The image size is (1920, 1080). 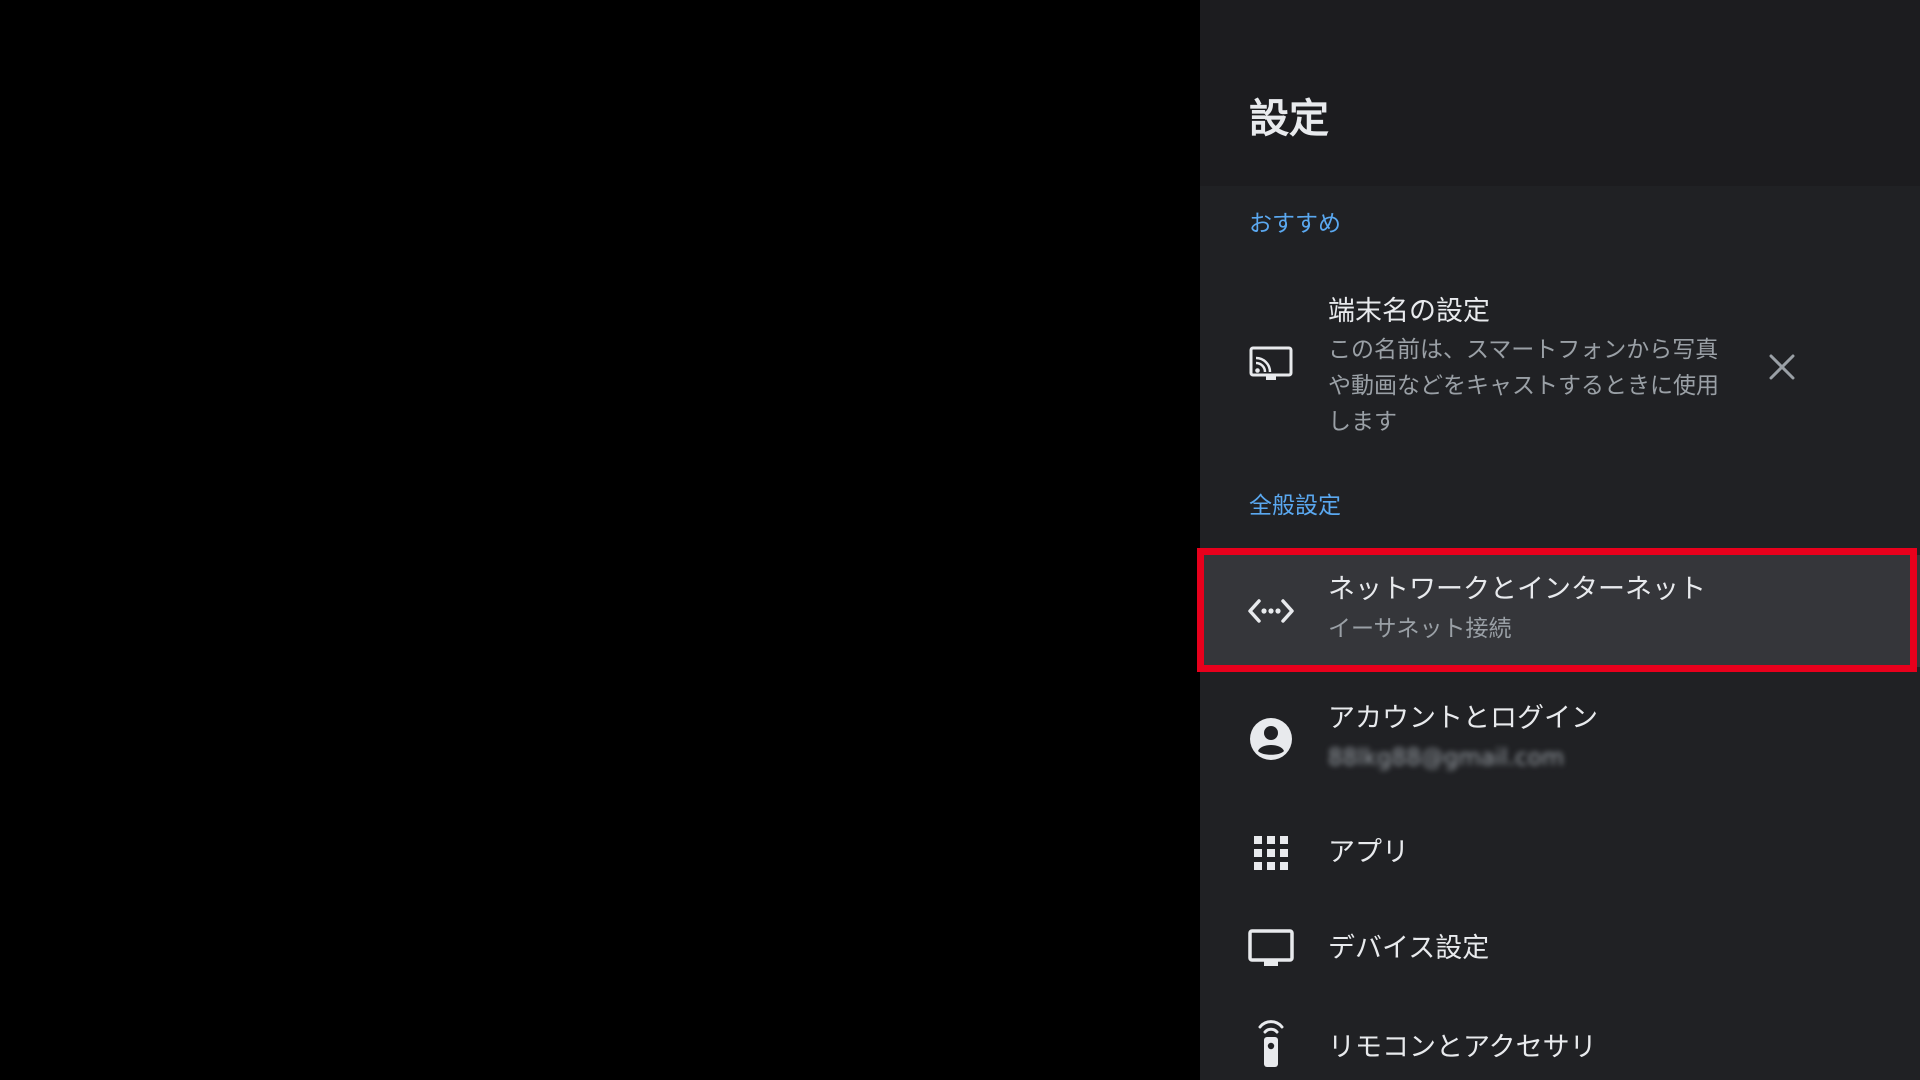 I want to click on menu-item-accounts: アカウントとログイン 88lkg88@gmail.com, so click(x=1560, y=740).